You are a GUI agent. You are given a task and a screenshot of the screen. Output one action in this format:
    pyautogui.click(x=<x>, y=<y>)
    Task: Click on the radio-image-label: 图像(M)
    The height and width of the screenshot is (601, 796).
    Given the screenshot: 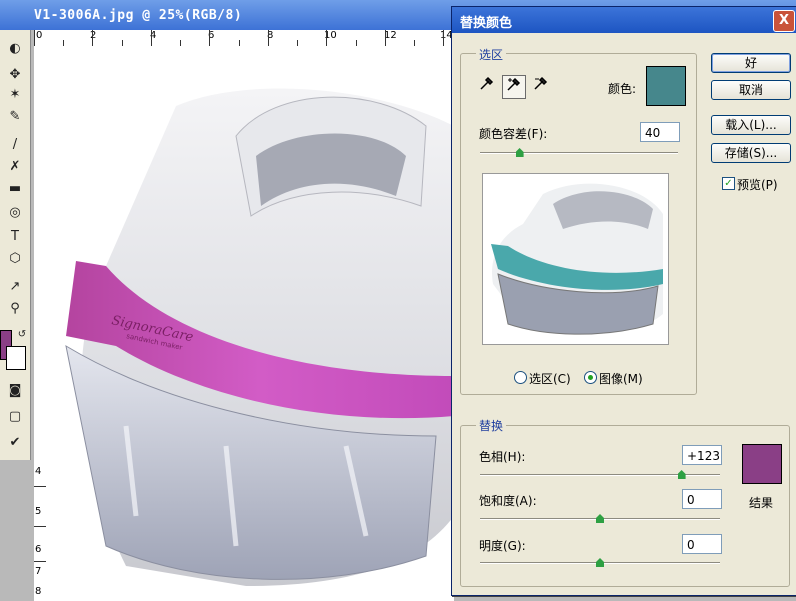 What is the action you would take?
    pyautogui.click(x=621, y=379)
    